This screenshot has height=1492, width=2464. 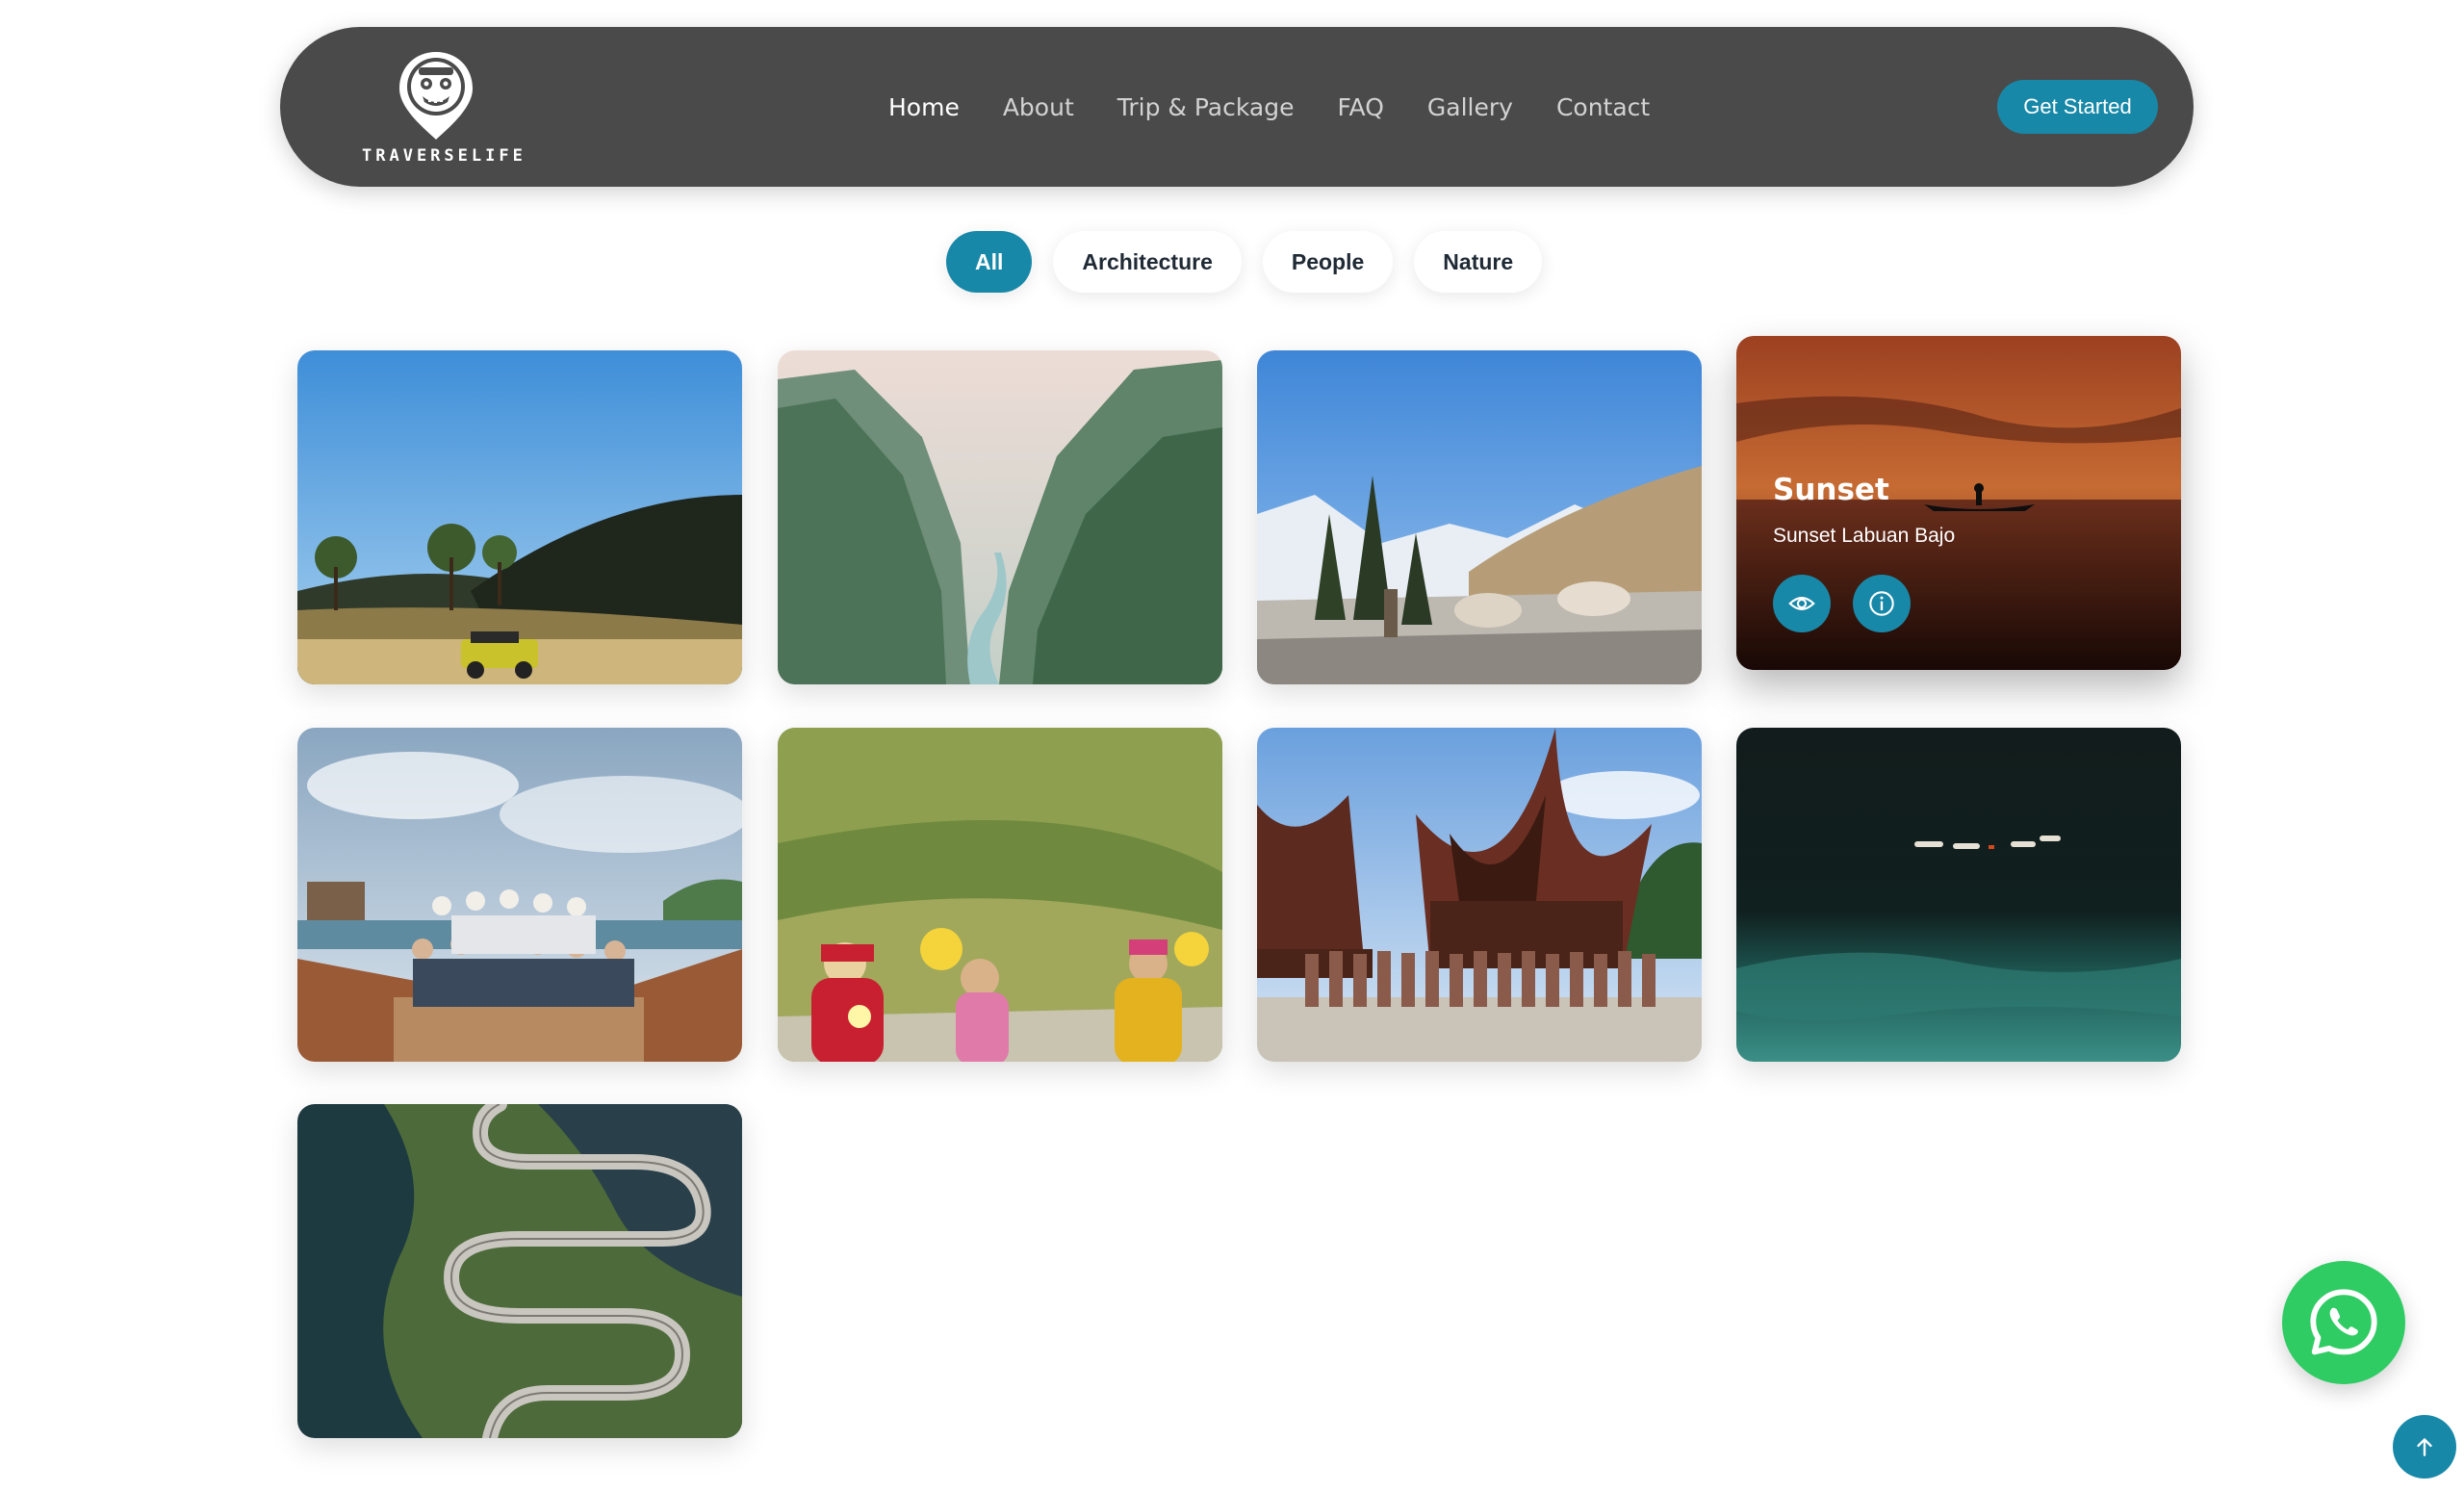 I want to click on boat-group-photo, so click(x=519, y=895).